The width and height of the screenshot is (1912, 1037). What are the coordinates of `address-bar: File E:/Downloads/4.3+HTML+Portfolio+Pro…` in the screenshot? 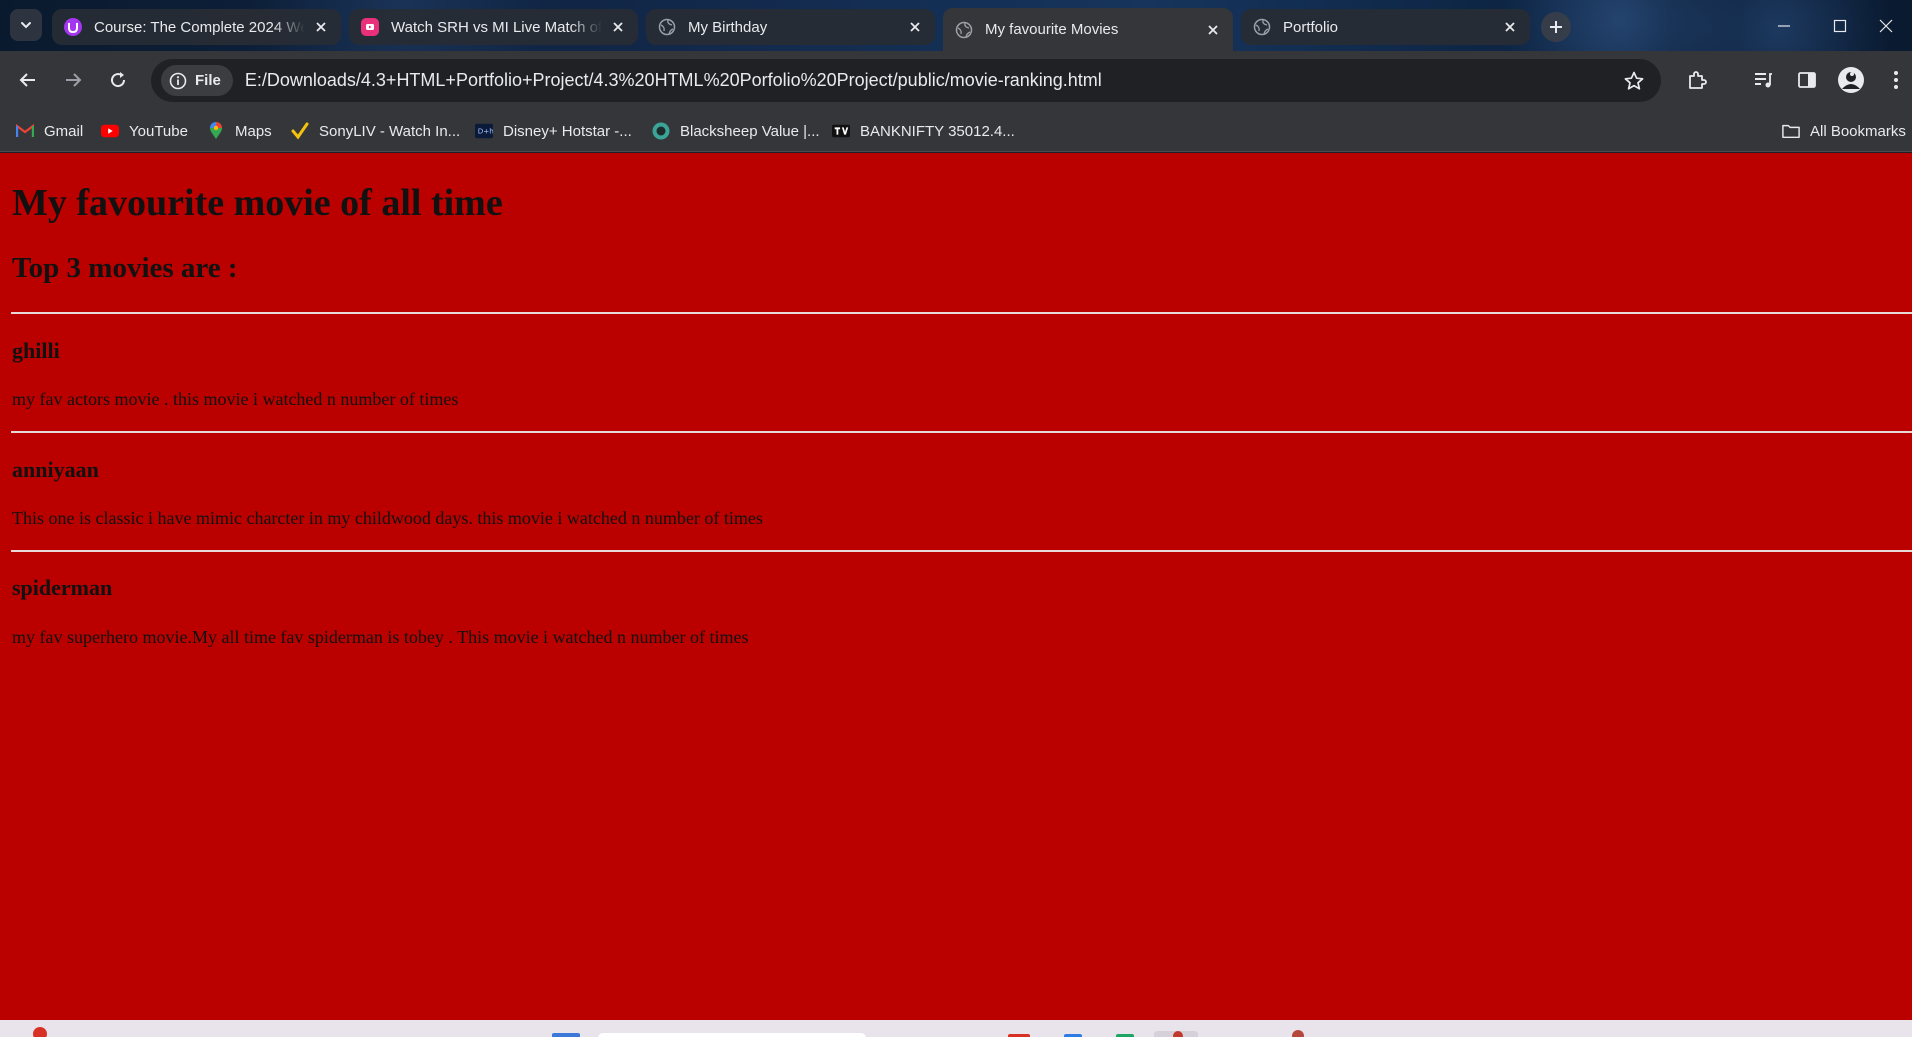 It's located at (906, 80).